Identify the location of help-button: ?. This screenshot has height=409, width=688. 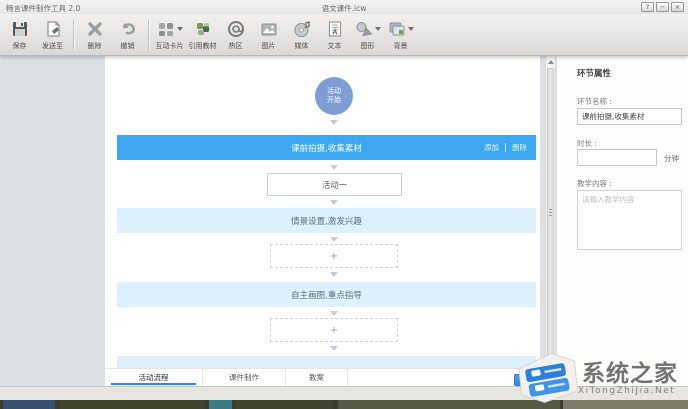
(647, 7).